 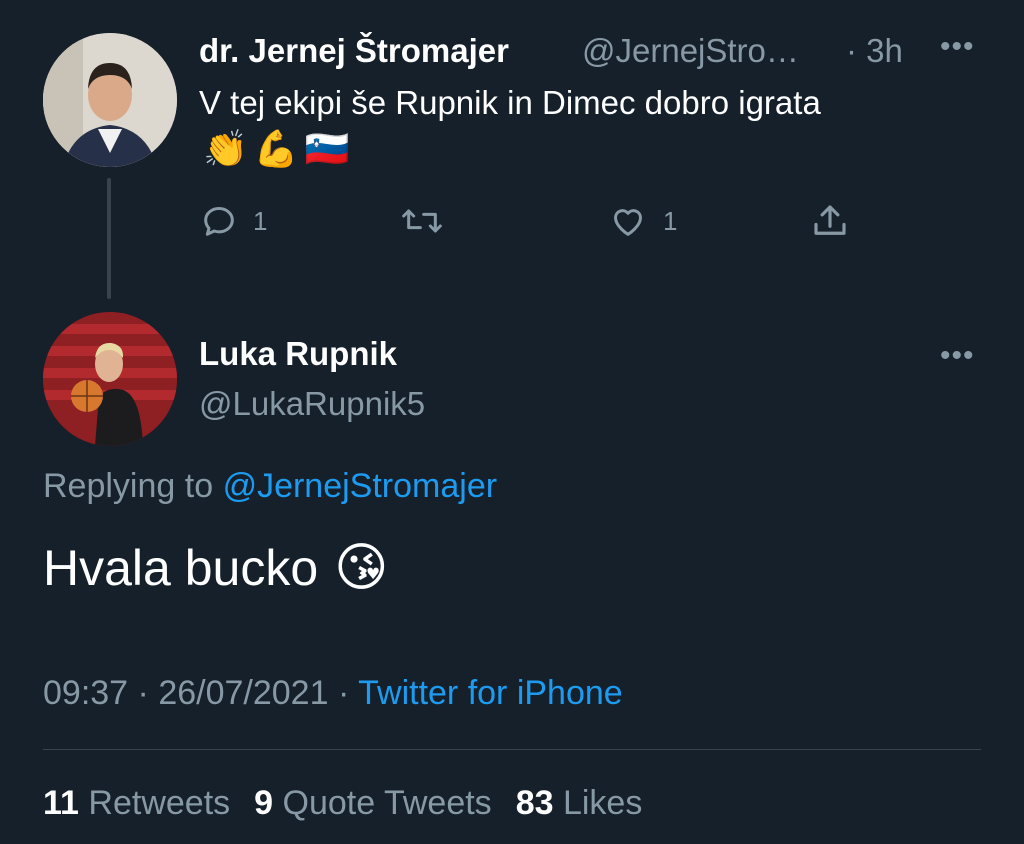 I want to click on retweets-stat: 11 Retweets, so click(x=136, y=803).